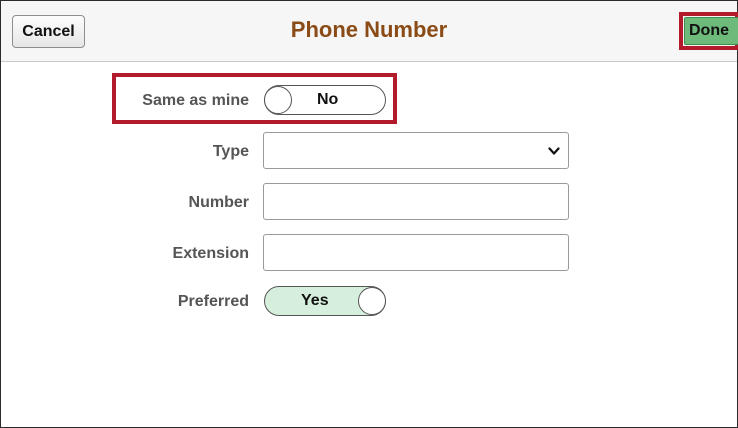  What do you see at coordinates (210, 253) in the screenshot?
I see `extension-label: Extension` at bounding box center [210, 253].